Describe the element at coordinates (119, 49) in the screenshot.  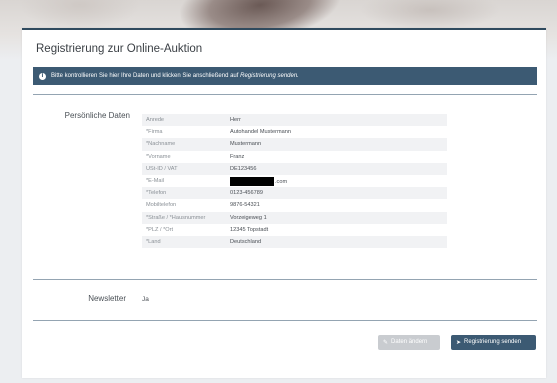
I see `page-title: Registrierung zur Online-Auktion` at that location.